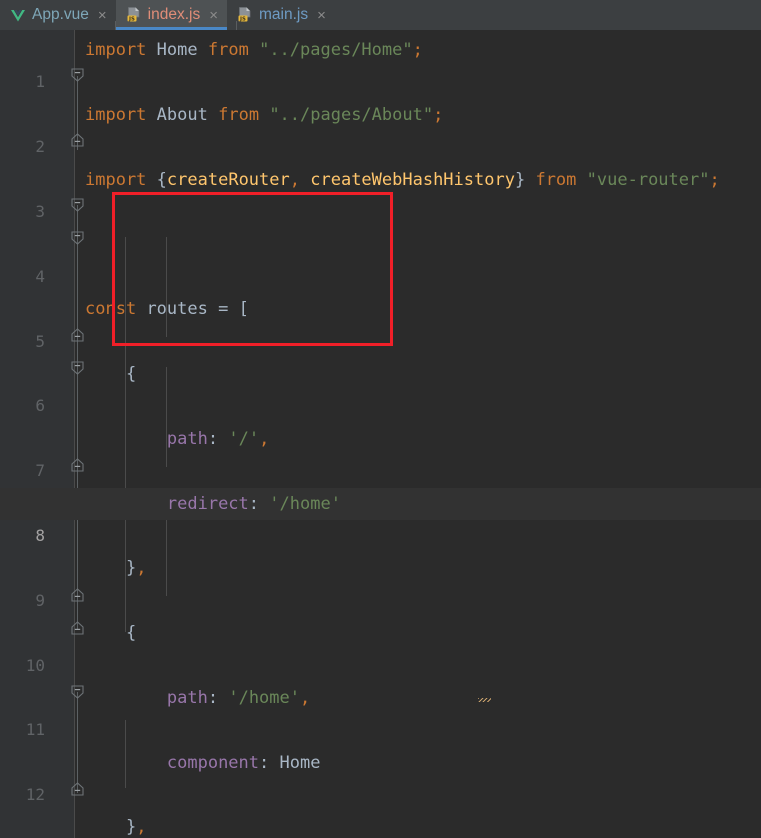 This screenshot has height=838, width=761. I want to click on tab-label: index.js, so click(174, 14).